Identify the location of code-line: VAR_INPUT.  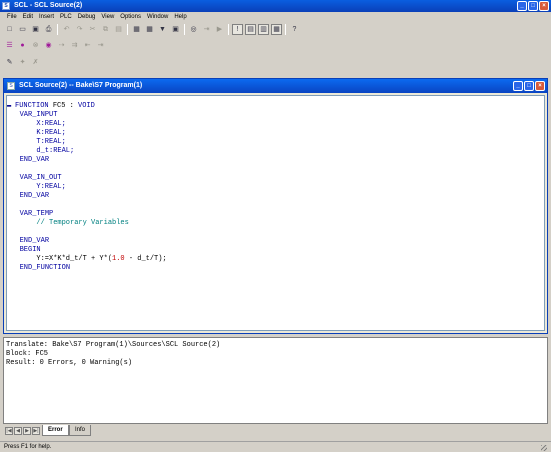
(38, 115).